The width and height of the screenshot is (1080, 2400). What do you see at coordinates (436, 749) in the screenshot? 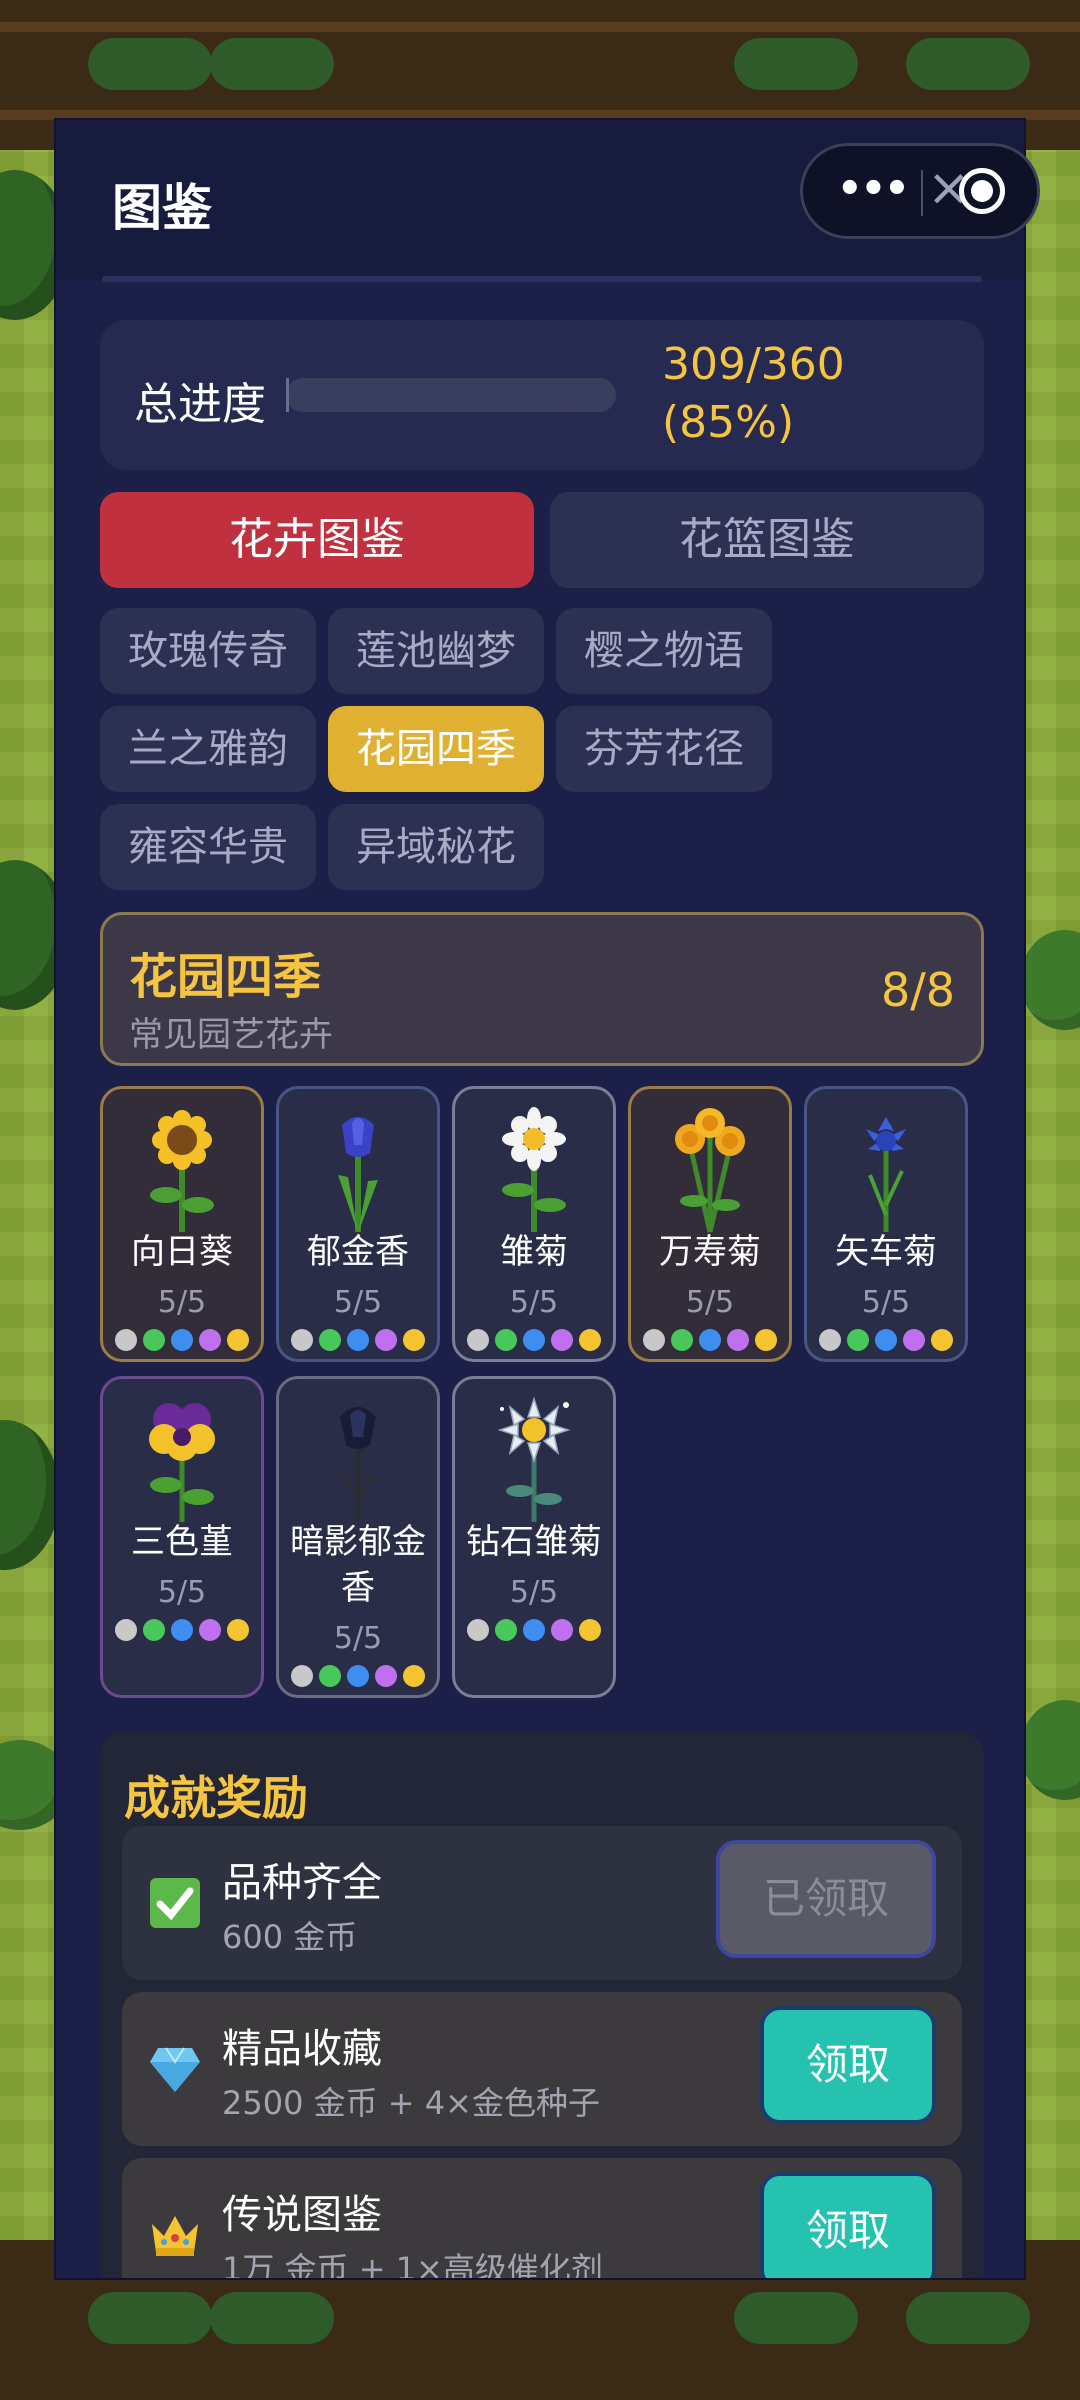
I see `category-chip-active: 花园四季` at bounding box center [436, 749].